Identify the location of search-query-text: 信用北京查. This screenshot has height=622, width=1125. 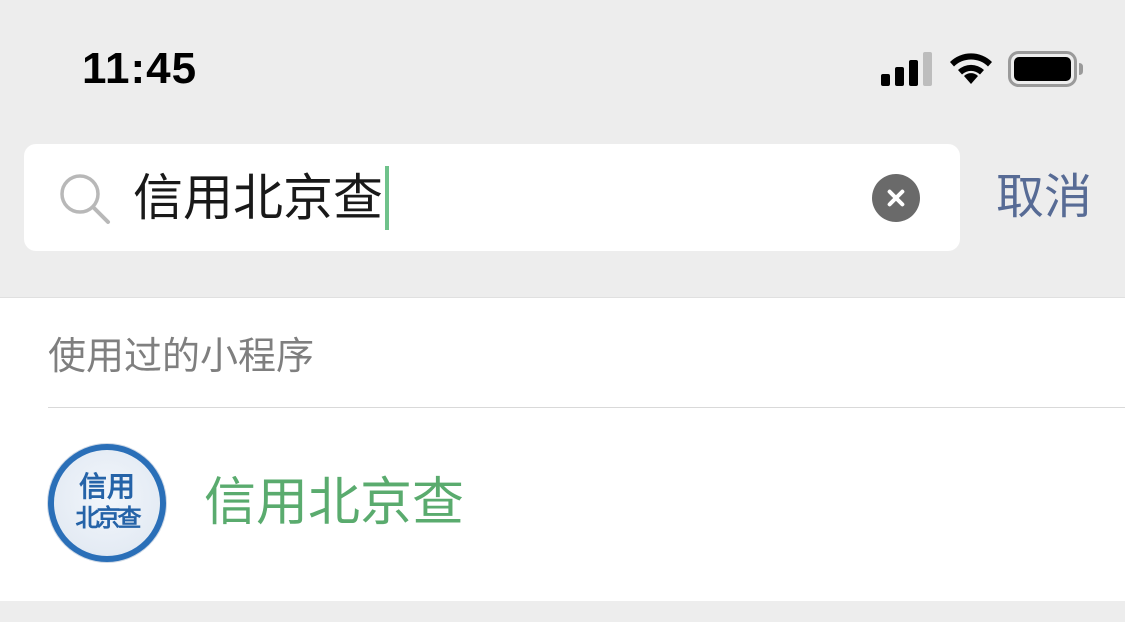
(258, 198).